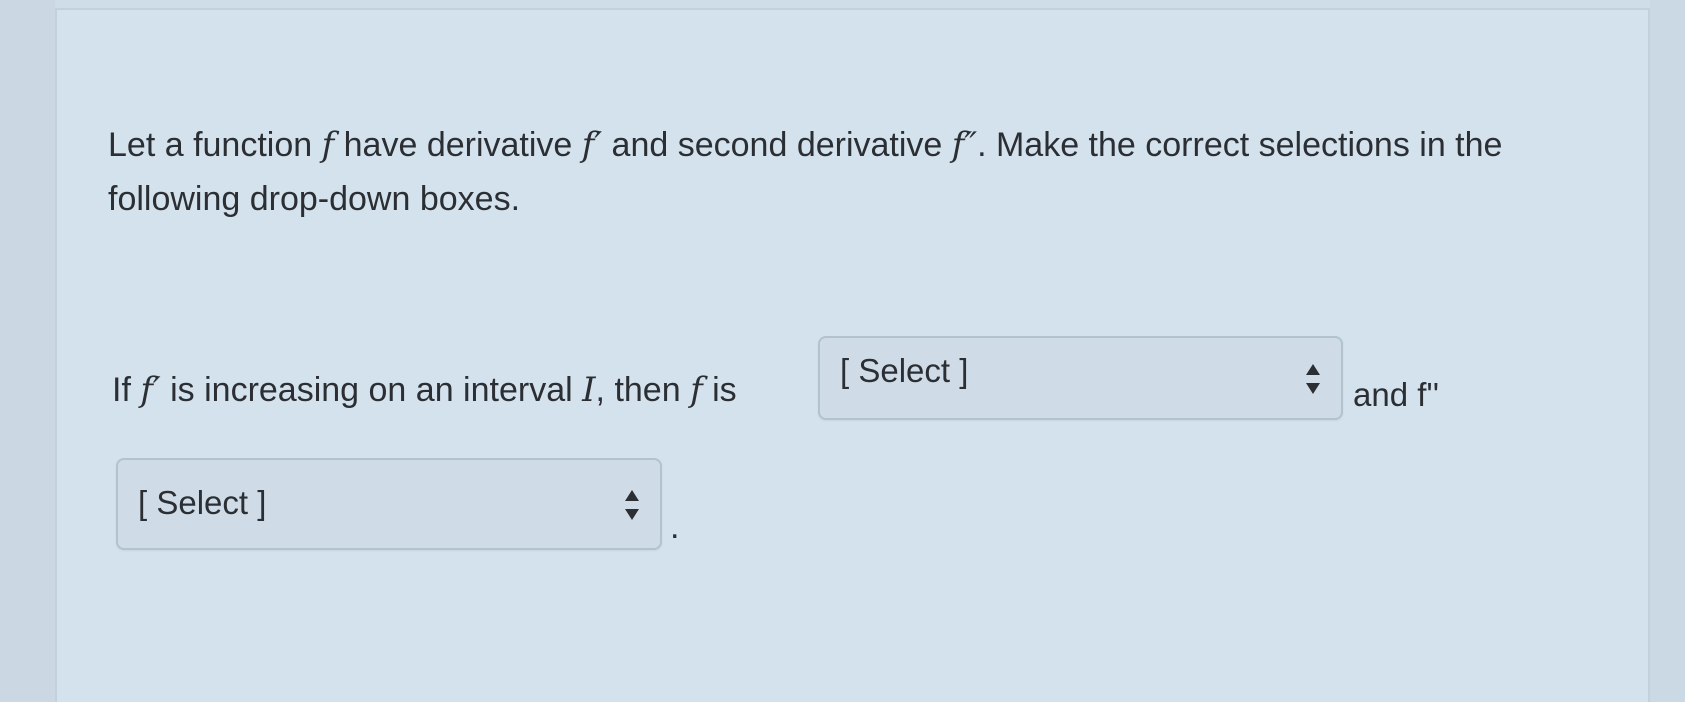 This screenshot has height=702, width=1685. I want to click on math-interval-i: I, so click(589, 390).